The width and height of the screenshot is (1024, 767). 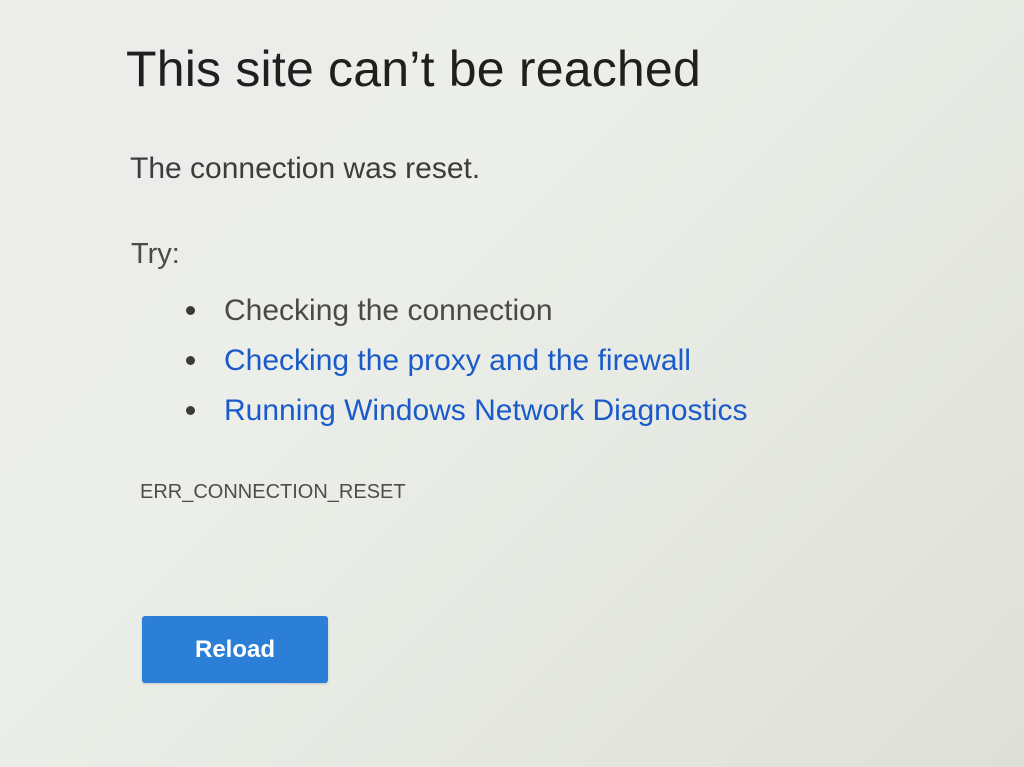 I want to click on suggestion-network-diagnostics: Running Windows Network Diagnostics, so click(x=467, y=415).